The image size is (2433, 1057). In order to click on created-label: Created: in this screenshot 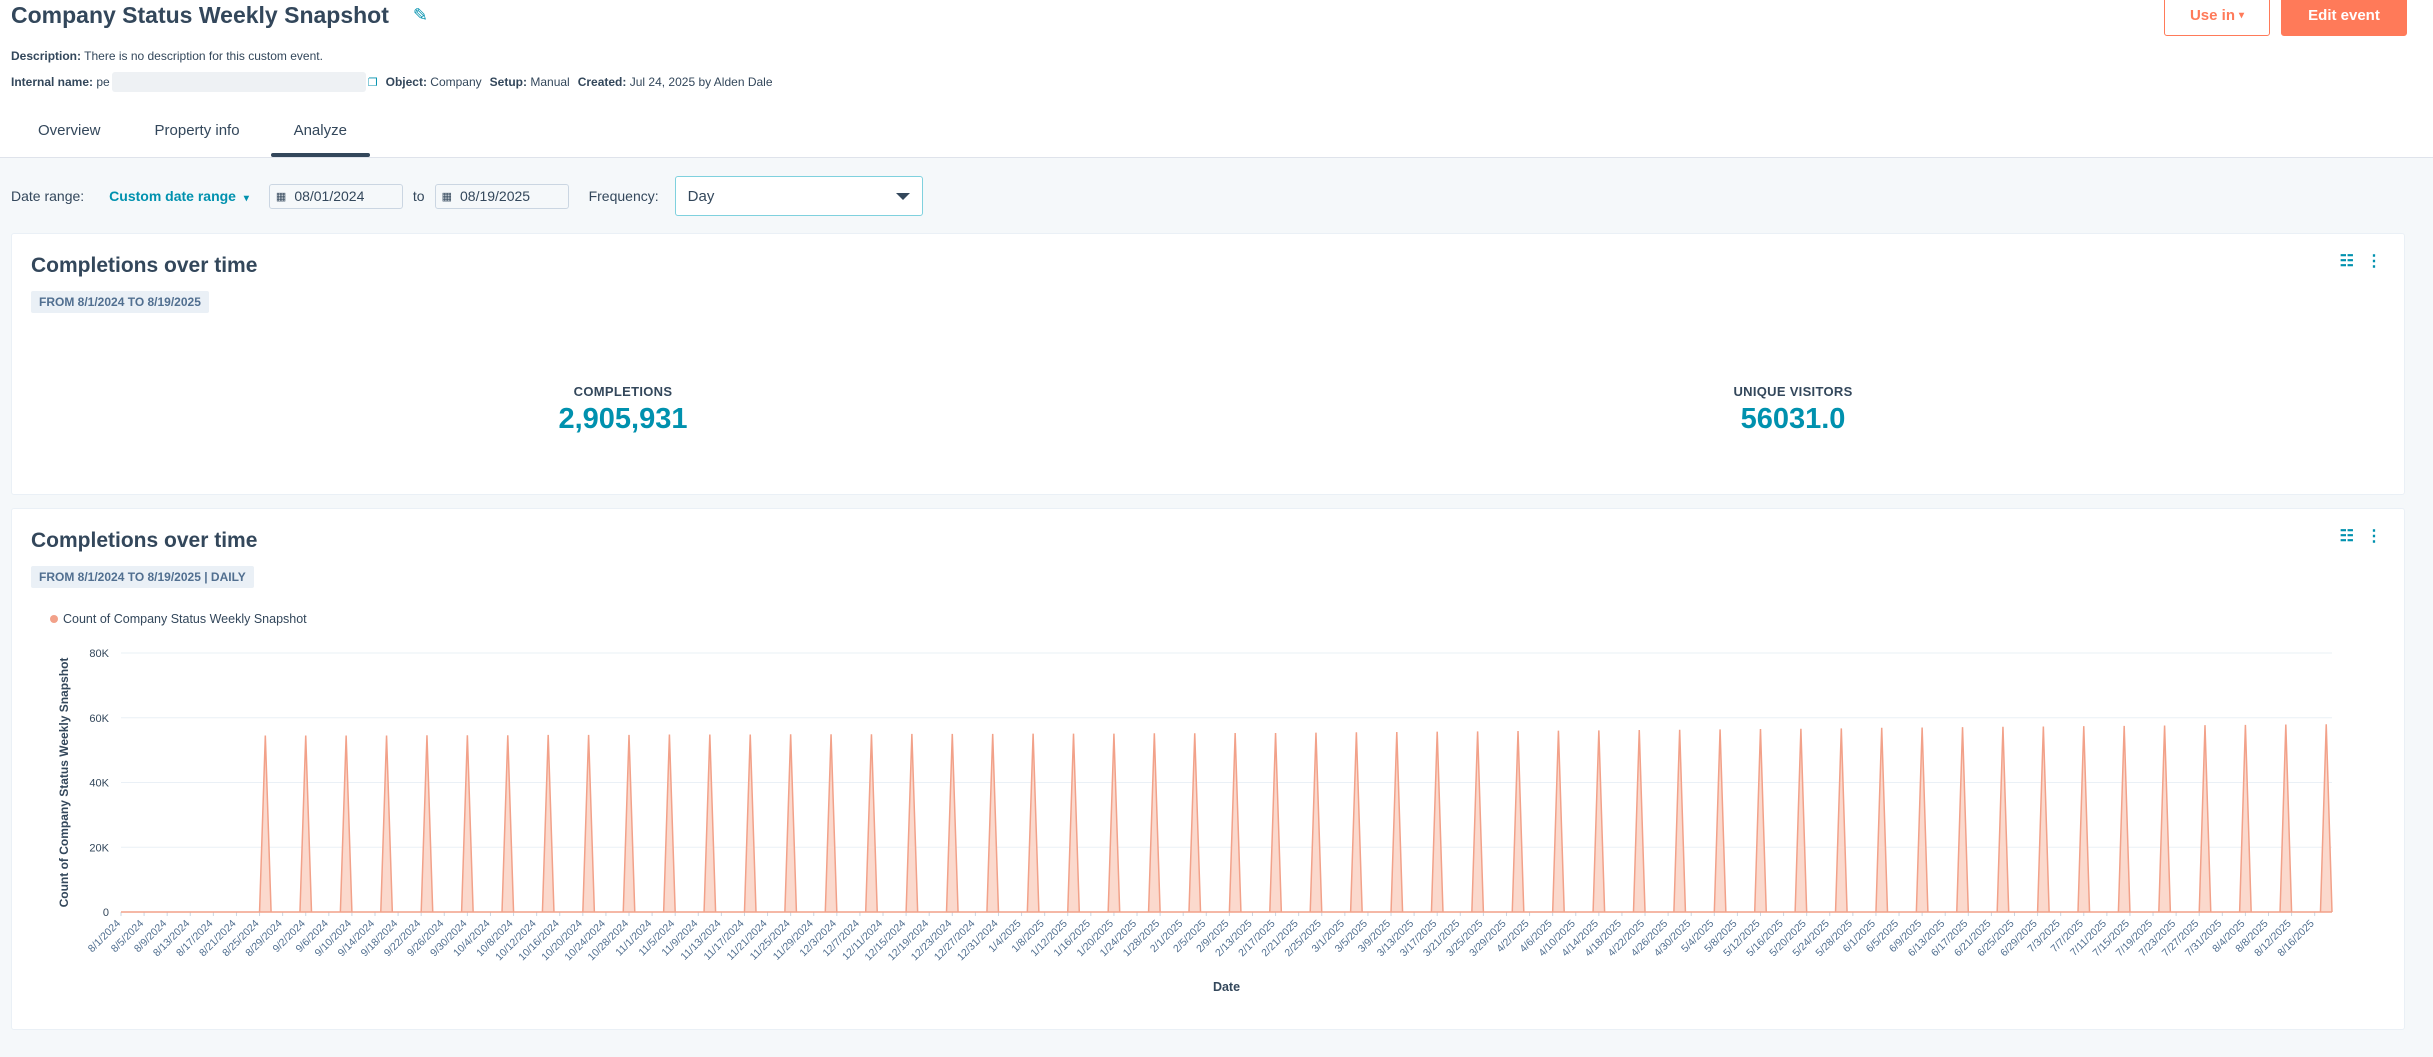, I will do `click(602, 82)`.